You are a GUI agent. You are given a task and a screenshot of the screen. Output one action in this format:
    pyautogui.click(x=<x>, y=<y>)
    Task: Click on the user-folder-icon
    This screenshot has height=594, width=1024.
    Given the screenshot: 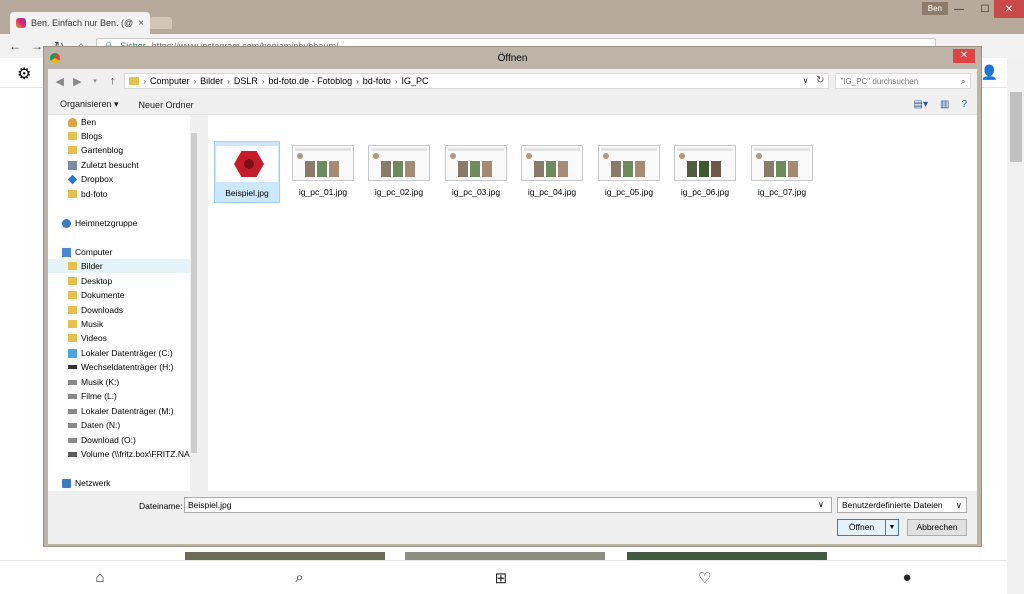 What is the action you would take?
    pyautogui.click(x=72, y=122)
    